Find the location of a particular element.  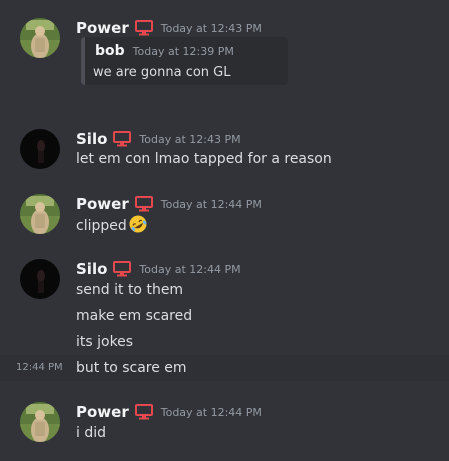

message-header: Silo Today at 12:44 PM is located at coordinates (158, 269).